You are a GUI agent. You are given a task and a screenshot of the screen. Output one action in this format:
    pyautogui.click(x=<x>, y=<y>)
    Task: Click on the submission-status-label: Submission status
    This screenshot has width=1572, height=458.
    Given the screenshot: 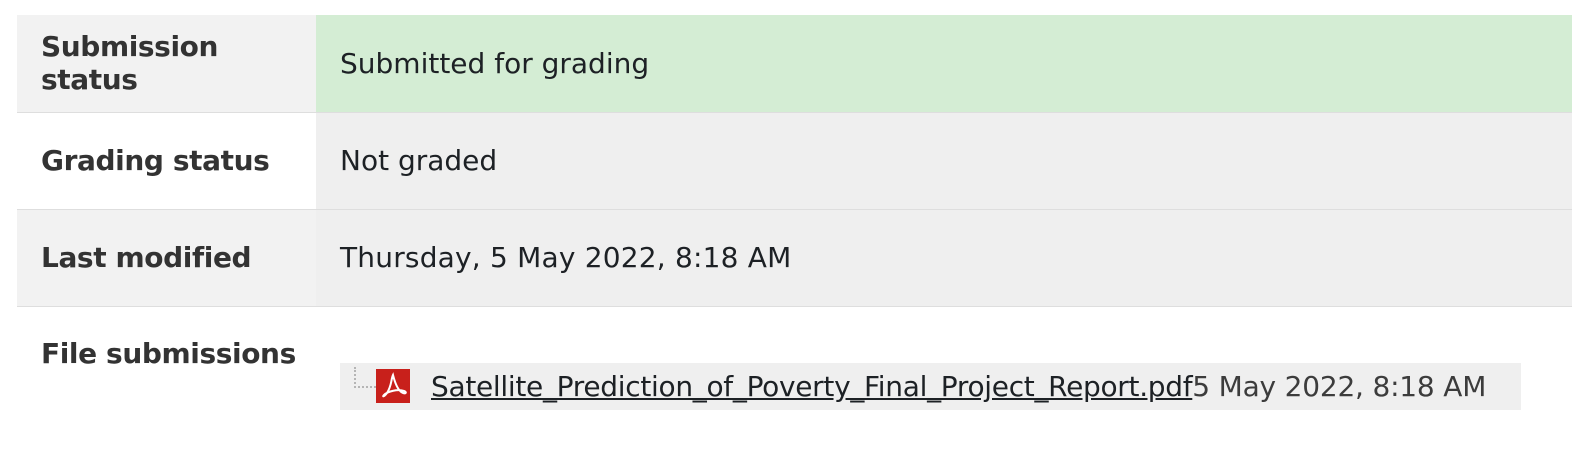 What is the action you would take?
    pyautogui.click(x=166, y=64)
    